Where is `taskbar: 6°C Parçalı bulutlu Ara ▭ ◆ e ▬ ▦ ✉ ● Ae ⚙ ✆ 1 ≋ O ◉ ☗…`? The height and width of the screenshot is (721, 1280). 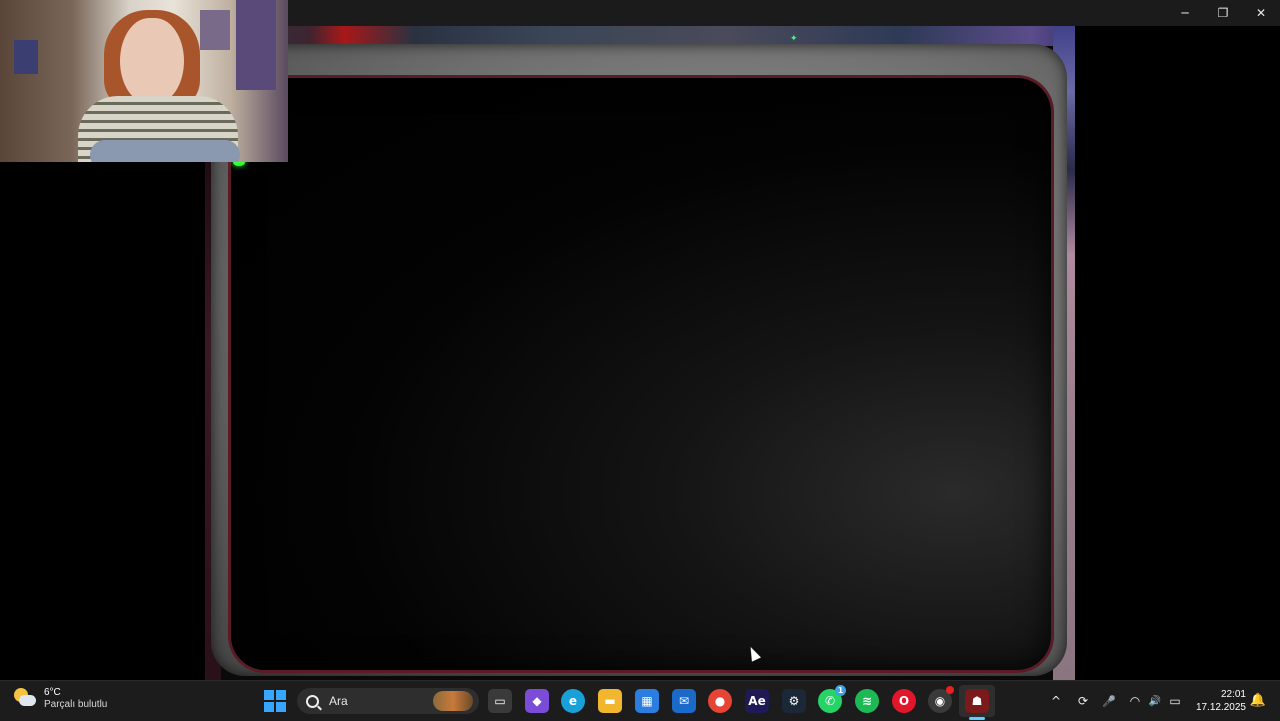
taskbar: 6°C Parçalı bulutlu Ara ▭ ◆ e ▬ ▦ ✉ ● Ae ⚙ ✆ 1 ≋ O ◉ ☗… is located at coordinates (640, 700).